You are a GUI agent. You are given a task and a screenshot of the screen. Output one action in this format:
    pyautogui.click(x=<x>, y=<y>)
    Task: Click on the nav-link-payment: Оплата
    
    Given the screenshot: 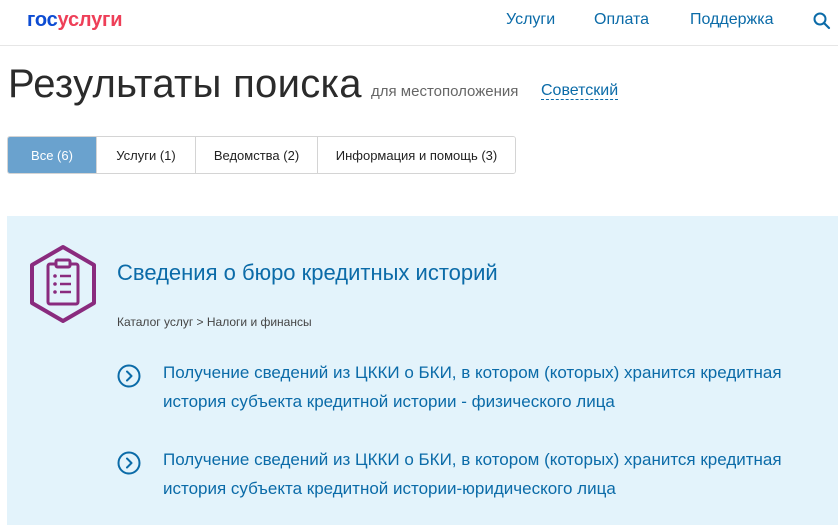 What is the action you would take?
    pyautogui.click(x=621, y=20)
    